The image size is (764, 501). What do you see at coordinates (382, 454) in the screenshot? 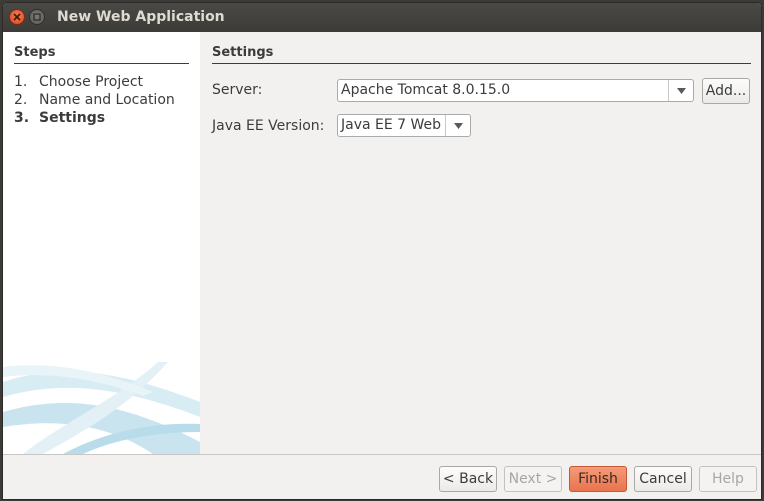
I see `footer-divider` at bounding box center [382, 454].